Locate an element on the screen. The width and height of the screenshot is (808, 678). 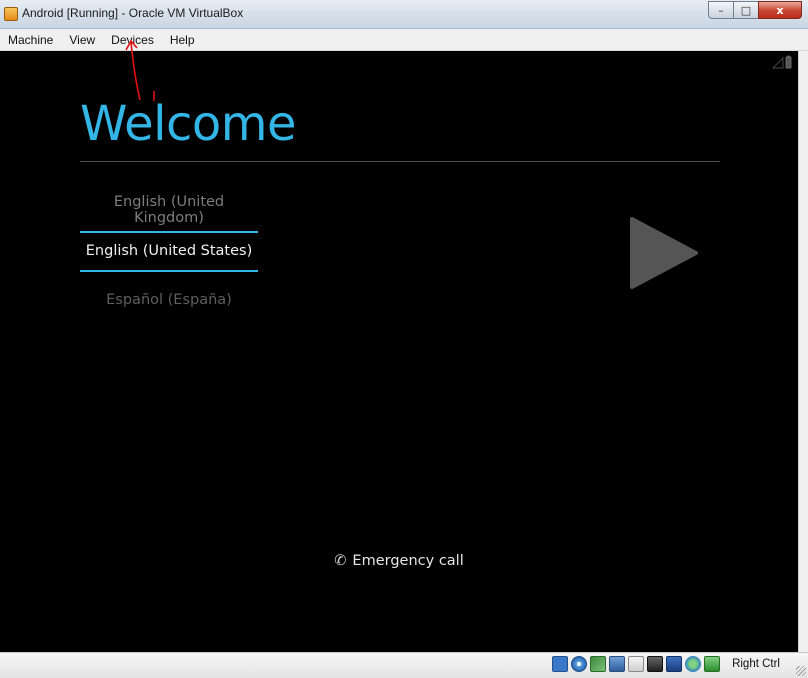
next-arrow-icon is located at coordinates (664, 253).